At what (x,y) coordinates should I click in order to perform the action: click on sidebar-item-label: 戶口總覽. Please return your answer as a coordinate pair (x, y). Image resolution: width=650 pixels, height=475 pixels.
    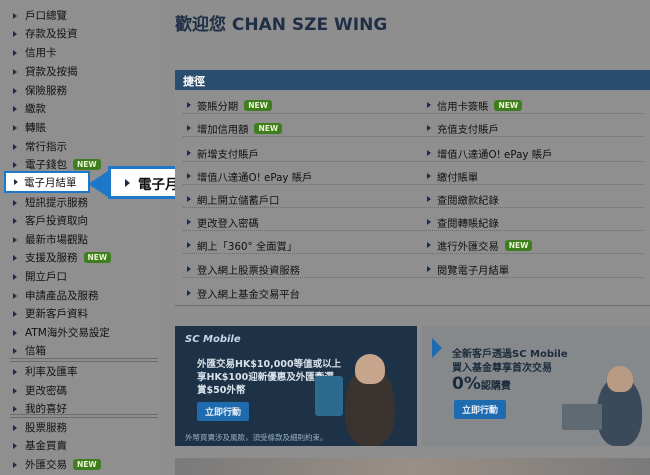
    Looking at the image, I should click on (46, 16).